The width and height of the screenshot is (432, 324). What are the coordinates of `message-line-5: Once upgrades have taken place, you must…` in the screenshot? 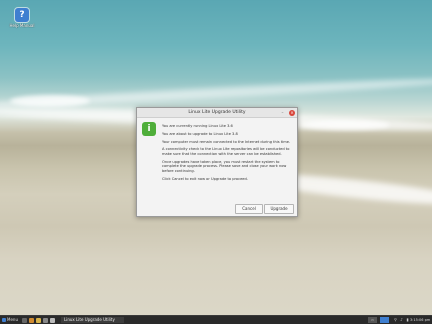 It's located at (224, 166).